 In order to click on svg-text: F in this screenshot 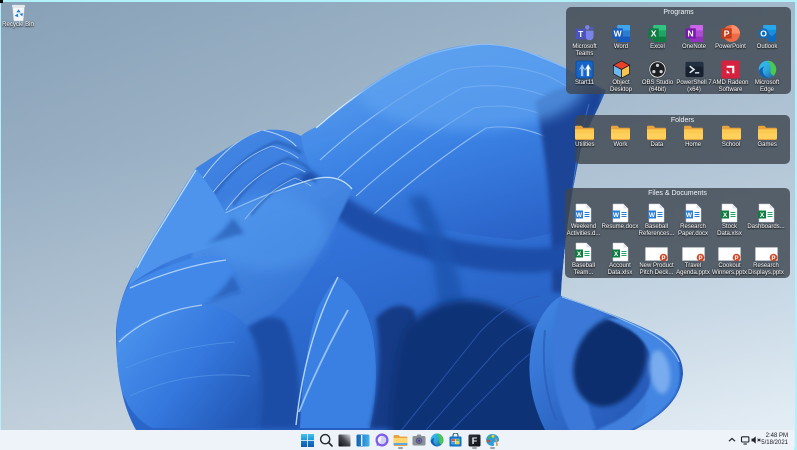, I will do `click(475, 441)`.